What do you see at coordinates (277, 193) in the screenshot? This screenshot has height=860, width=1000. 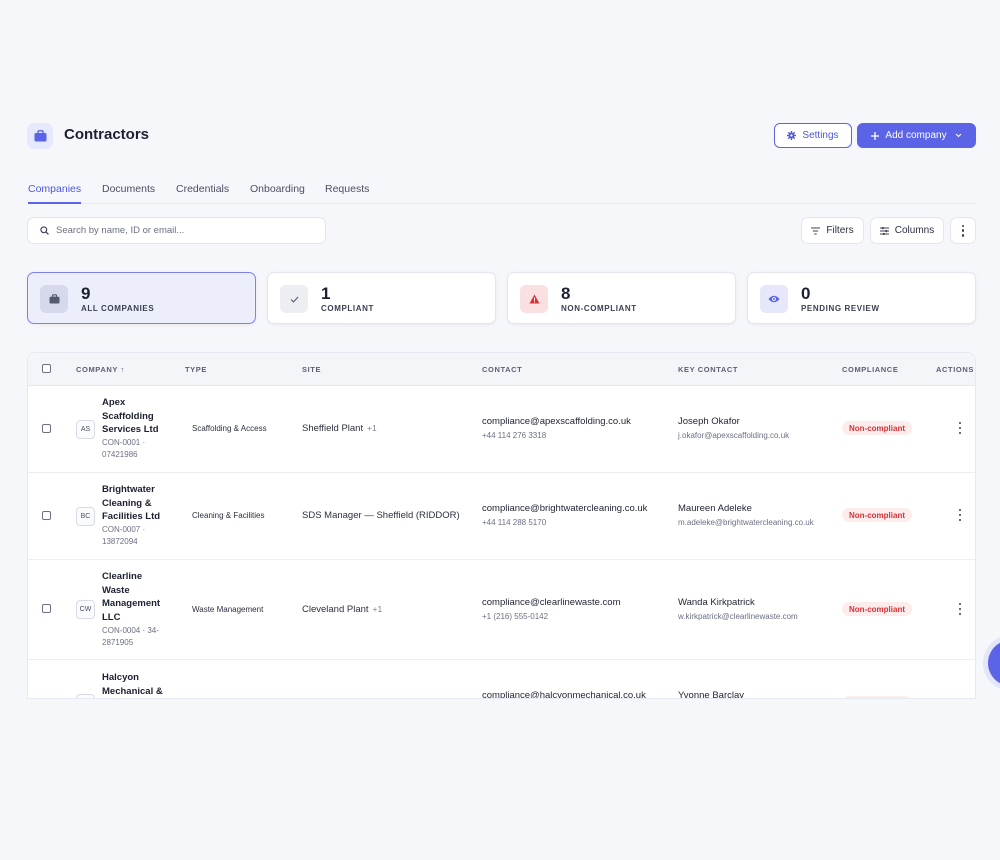 I see `tab-onboarding: Onboarding` at bounding box center [277, 193].